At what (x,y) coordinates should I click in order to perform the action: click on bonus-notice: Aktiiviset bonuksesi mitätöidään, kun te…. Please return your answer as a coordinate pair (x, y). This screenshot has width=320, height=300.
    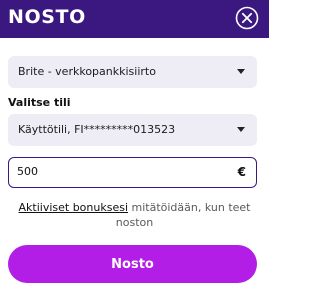
    Looking at the image, I should click on (134, 215).